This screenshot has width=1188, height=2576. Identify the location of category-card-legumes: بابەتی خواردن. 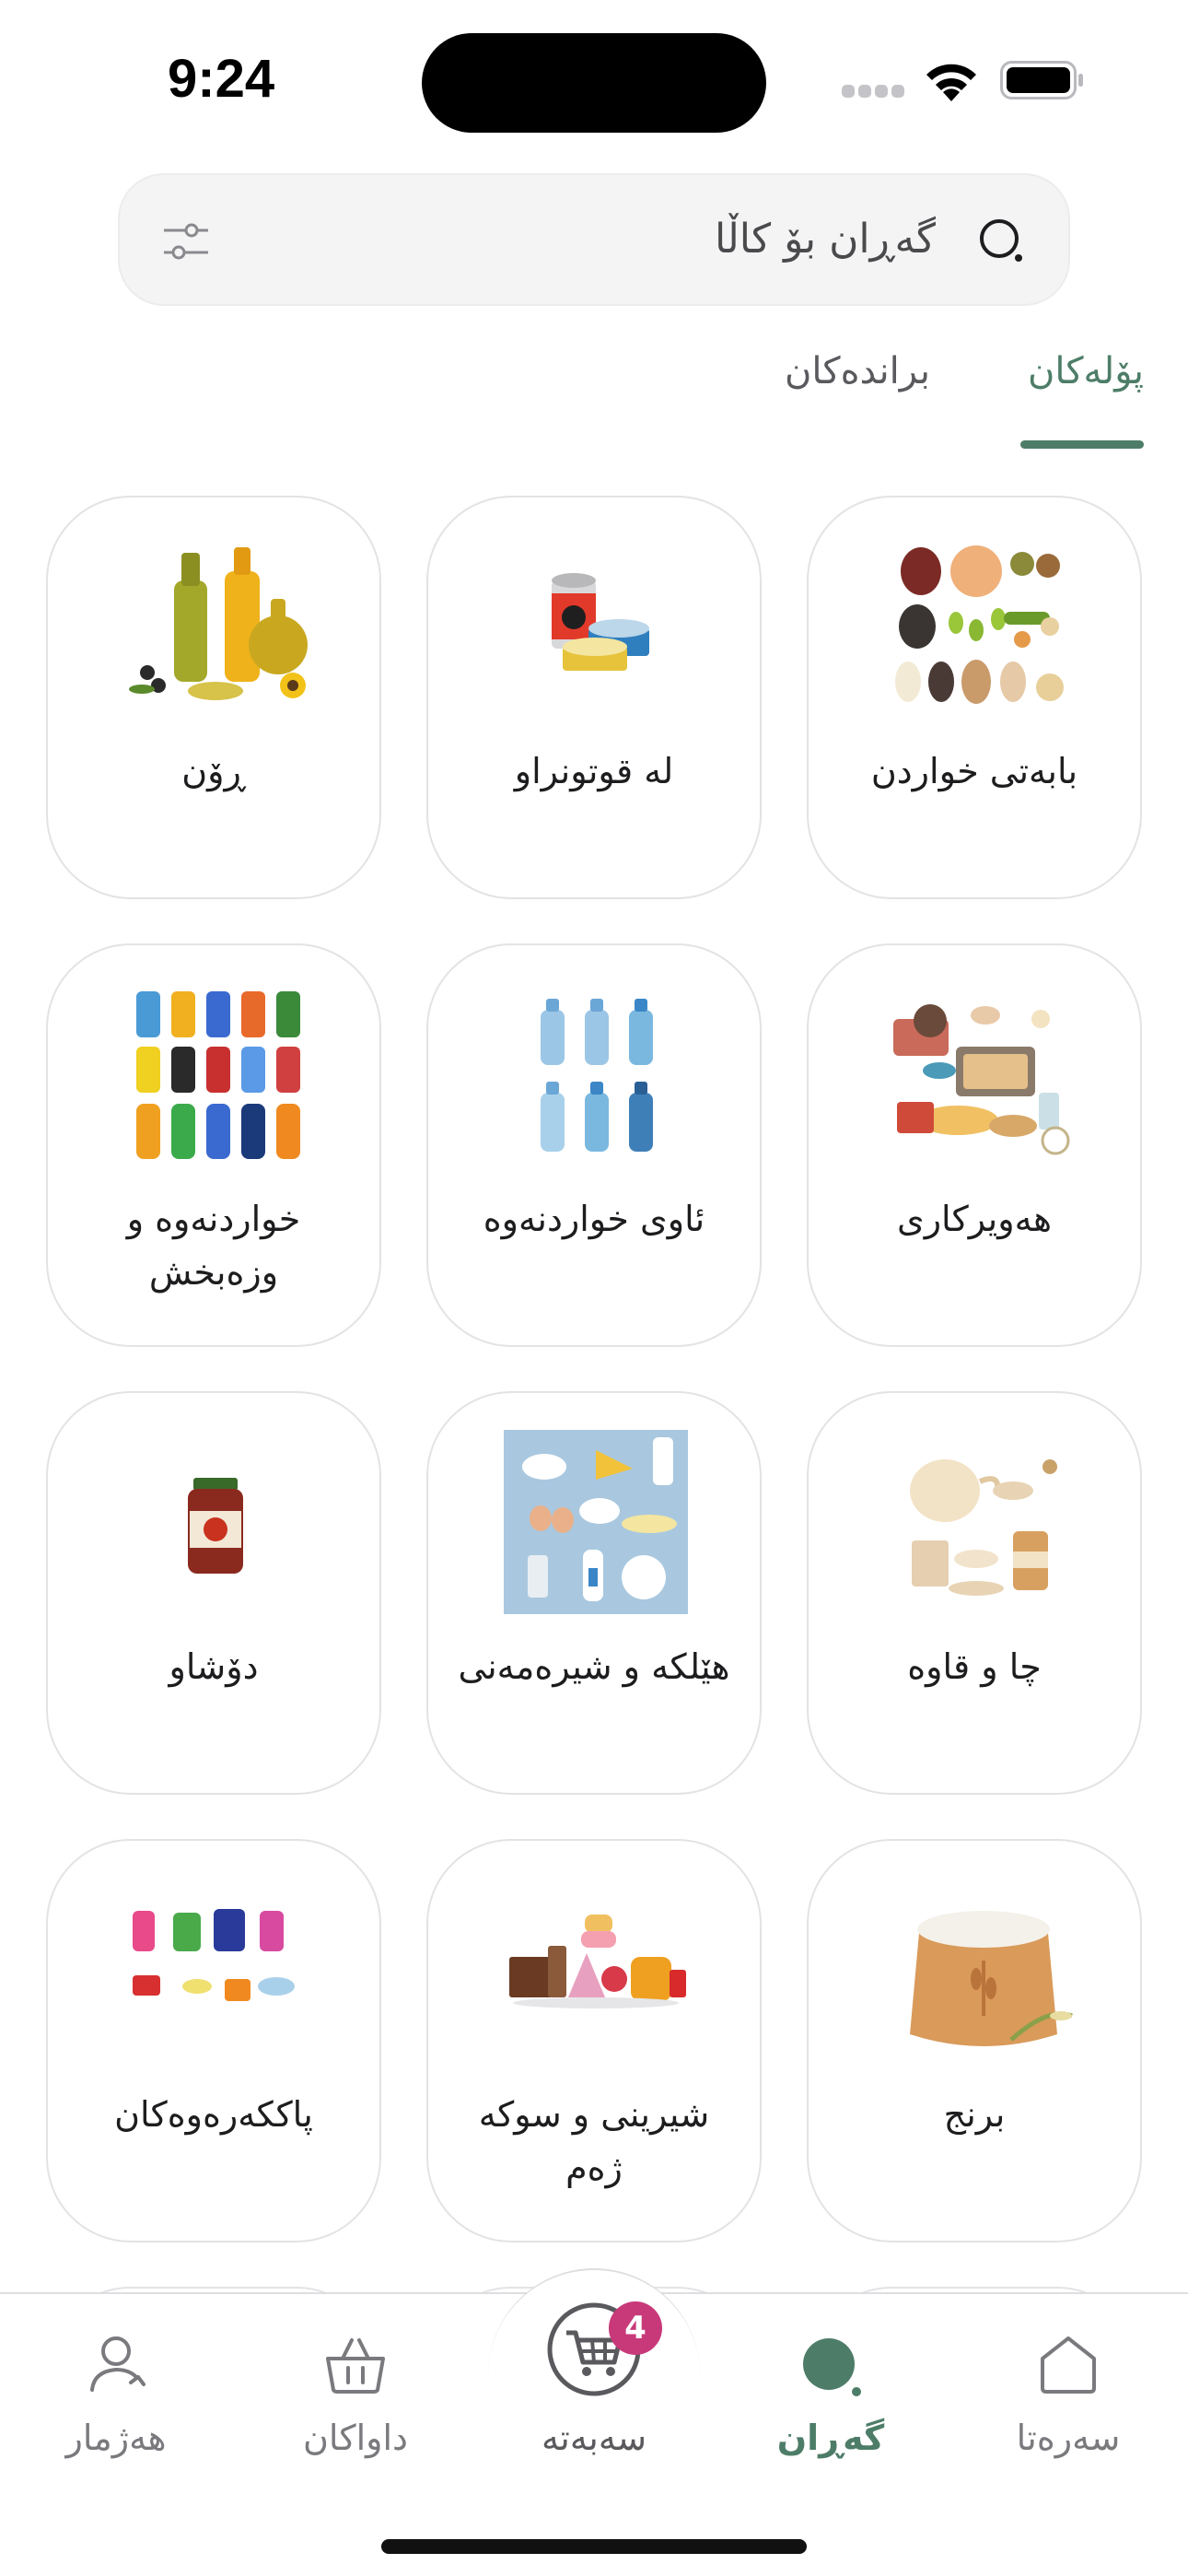
(974, 697).